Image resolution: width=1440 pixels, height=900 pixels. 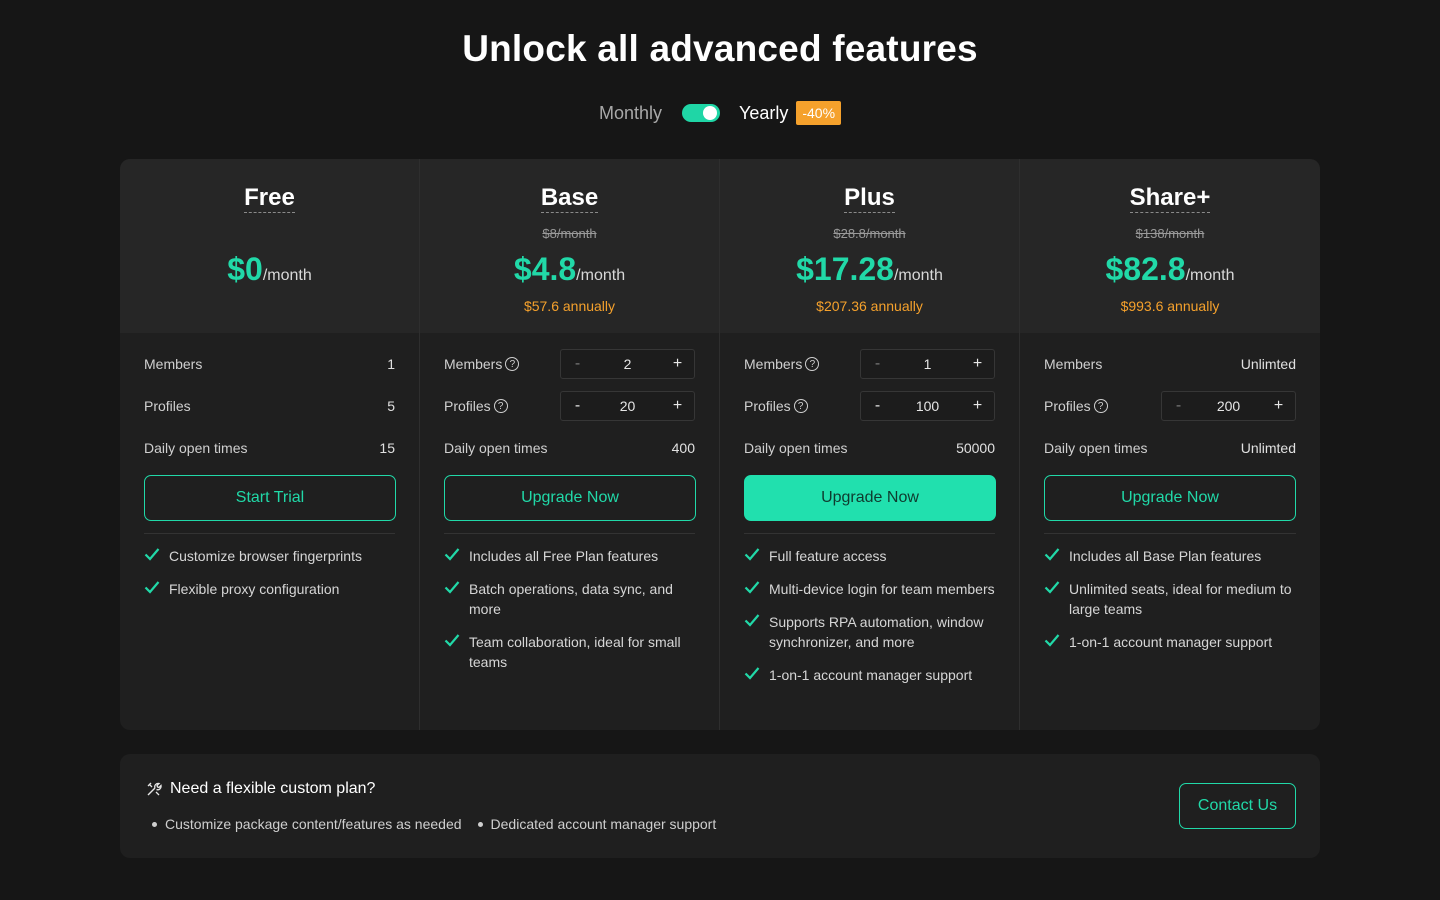 What do you see at coordinates (683, 448) in the screenshot?
I see `daily-open-value: 400` at bounding box center [683, 448].